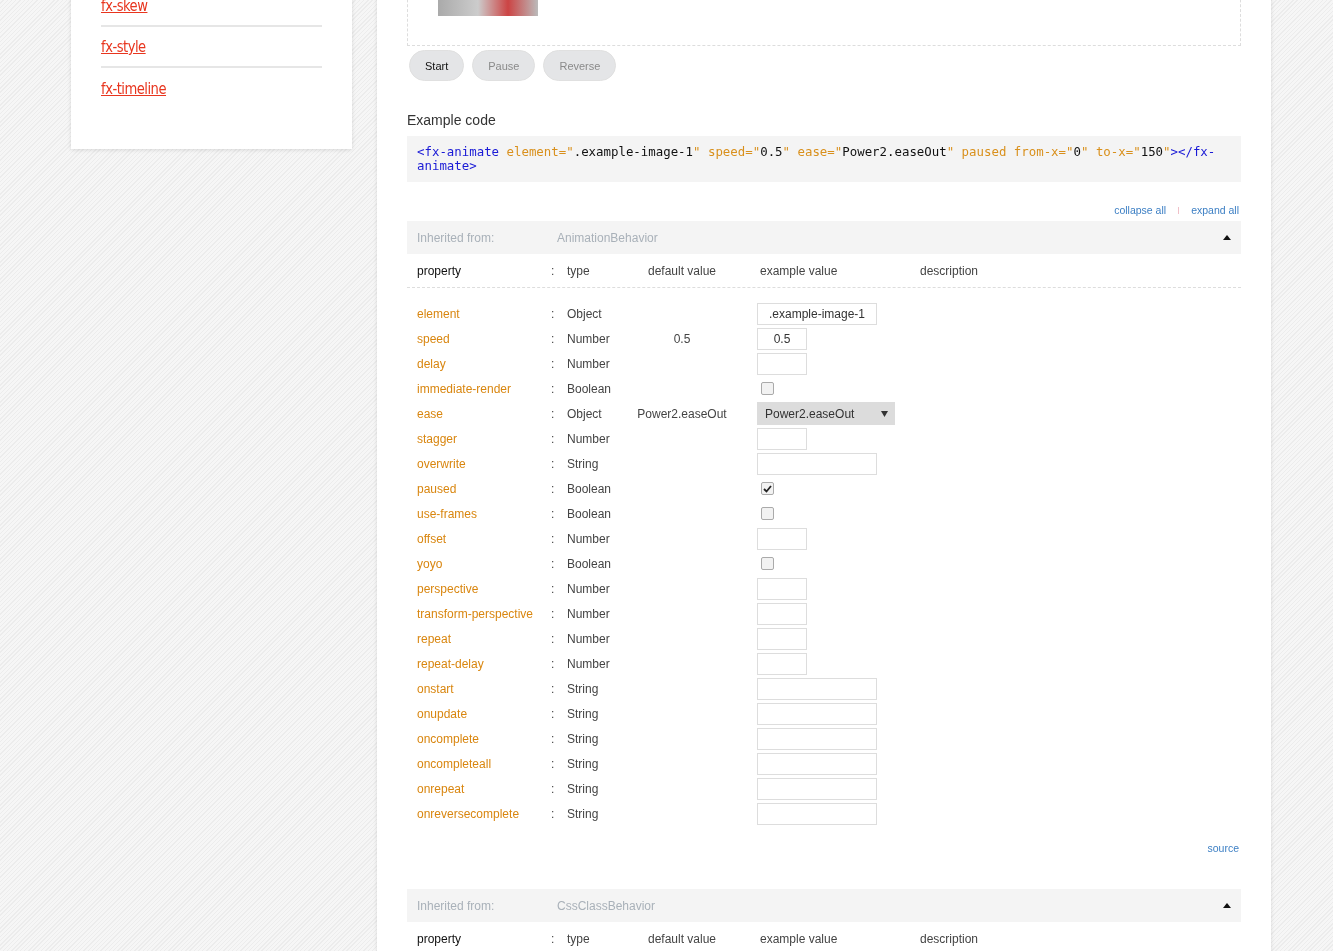 The height and width of the screenshot is (951, 1333). Describe the element at coordinates (469, 813) in the screenshot. I see `property-name: onreversecomplete` at that location.